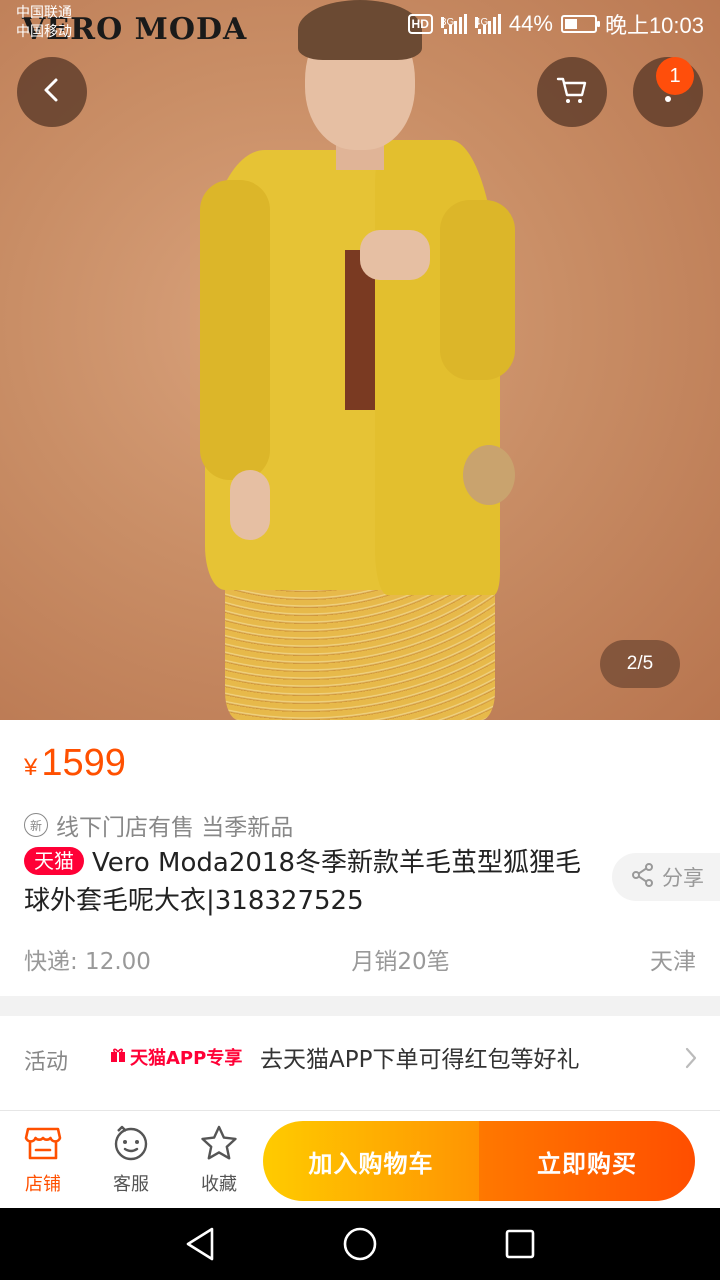  Describe the element at coordinates (371, 1161) in the screenshot. I see `add-to-cart-button: 加入购物车` at that location.